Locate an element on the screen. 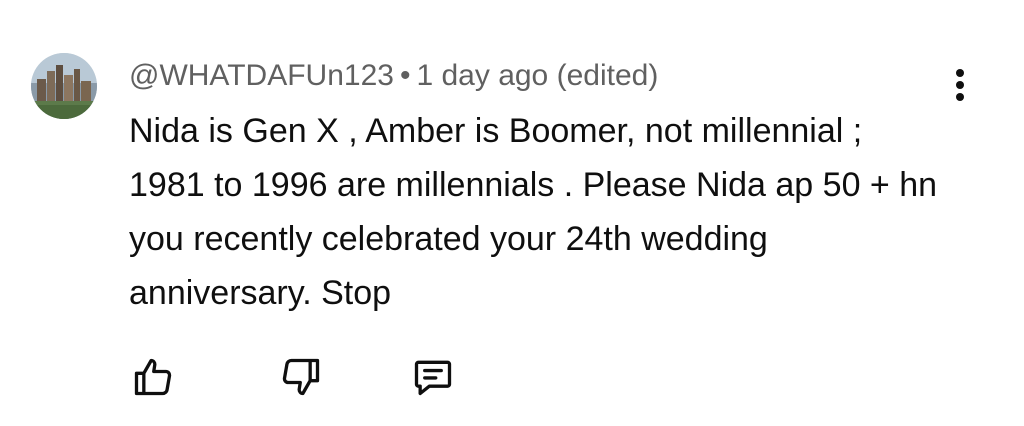 This screenshot has width=1024, height=426. more-options-button is located at coordinates (960, 86).